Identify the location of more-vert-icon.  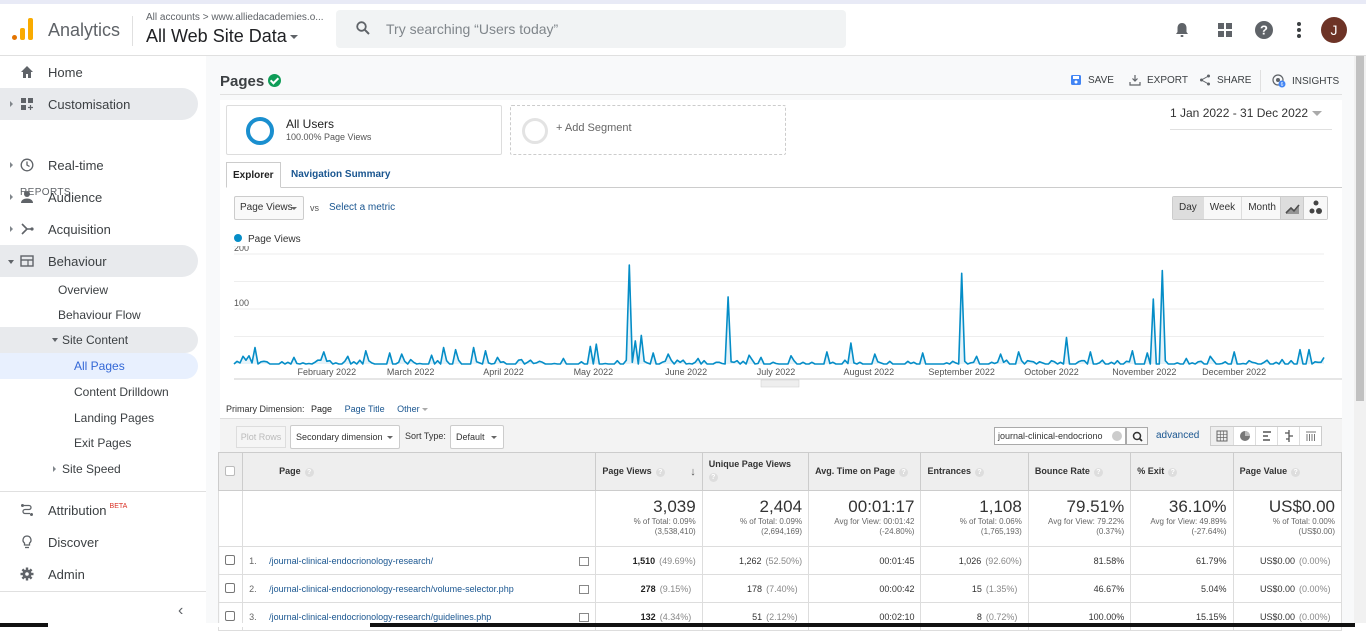
(1299, 30).